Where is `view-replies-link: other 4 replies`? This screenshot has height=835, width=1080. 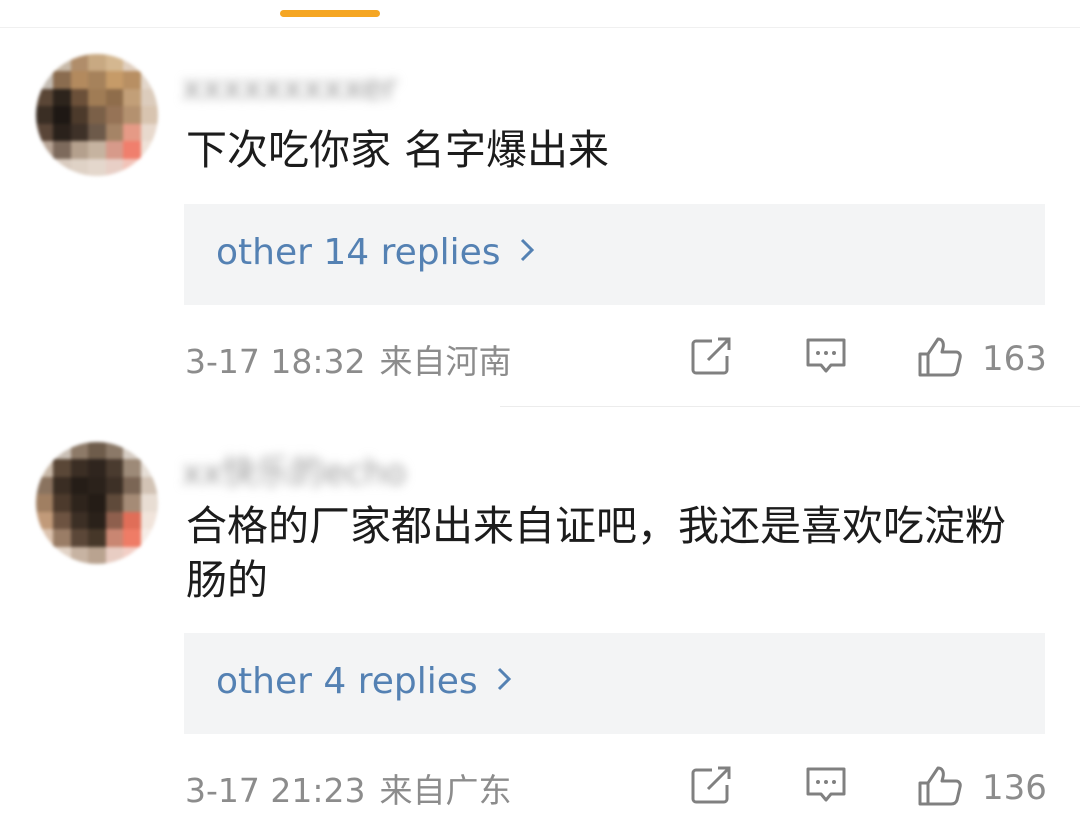 view-replies-link: other 4 replies is located at coordinates (364, 681).